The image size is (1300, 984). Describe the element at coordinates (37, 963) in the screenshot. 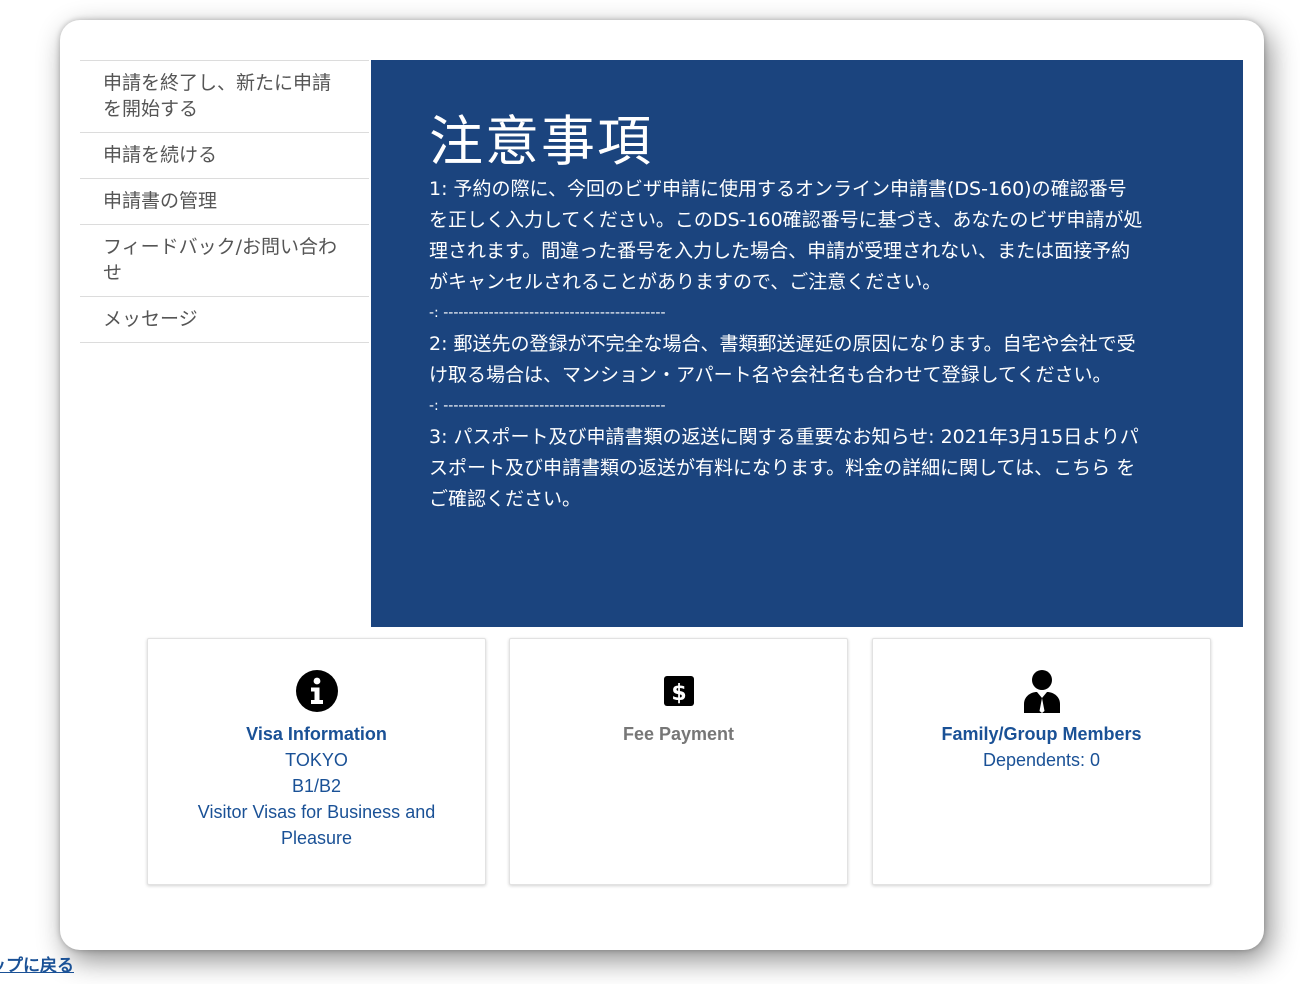

I see `back-to-top-link: トップに戻る` at that location.